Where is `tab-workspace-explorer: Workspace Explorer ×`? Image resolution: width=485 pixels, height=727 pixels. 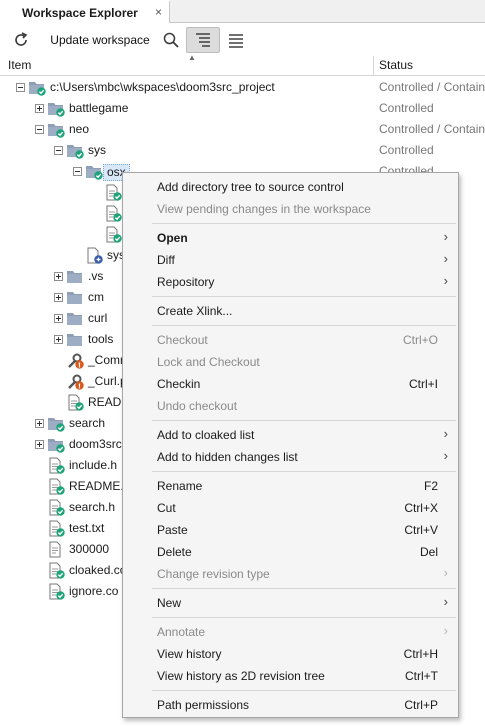
tab-workspace-explorer: Workspace Explorer × is located at coordinates (85, 11).